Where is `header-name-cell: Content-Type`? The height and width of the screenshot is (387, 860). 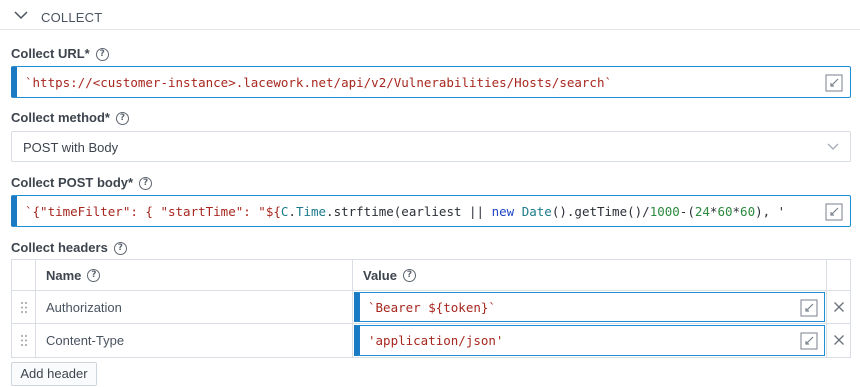
header-name-cell: Content-Type is located at coordinates (194, 340).